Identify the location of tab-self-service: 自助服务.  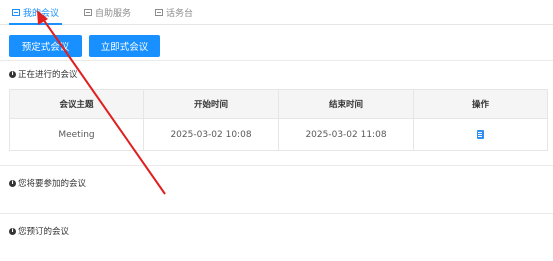
(107, 12).